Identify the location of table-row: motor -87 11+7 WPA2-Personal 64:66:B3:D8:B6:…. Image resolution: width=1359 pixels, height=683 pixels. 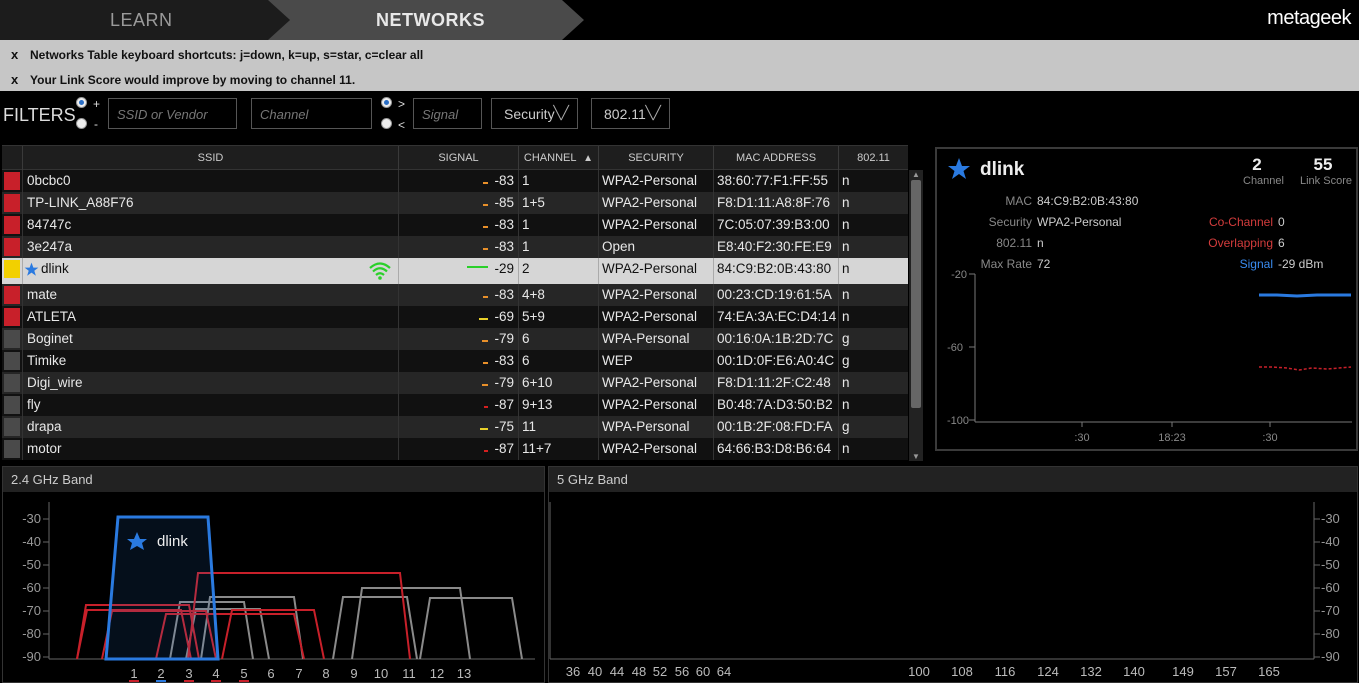
(455, 449).